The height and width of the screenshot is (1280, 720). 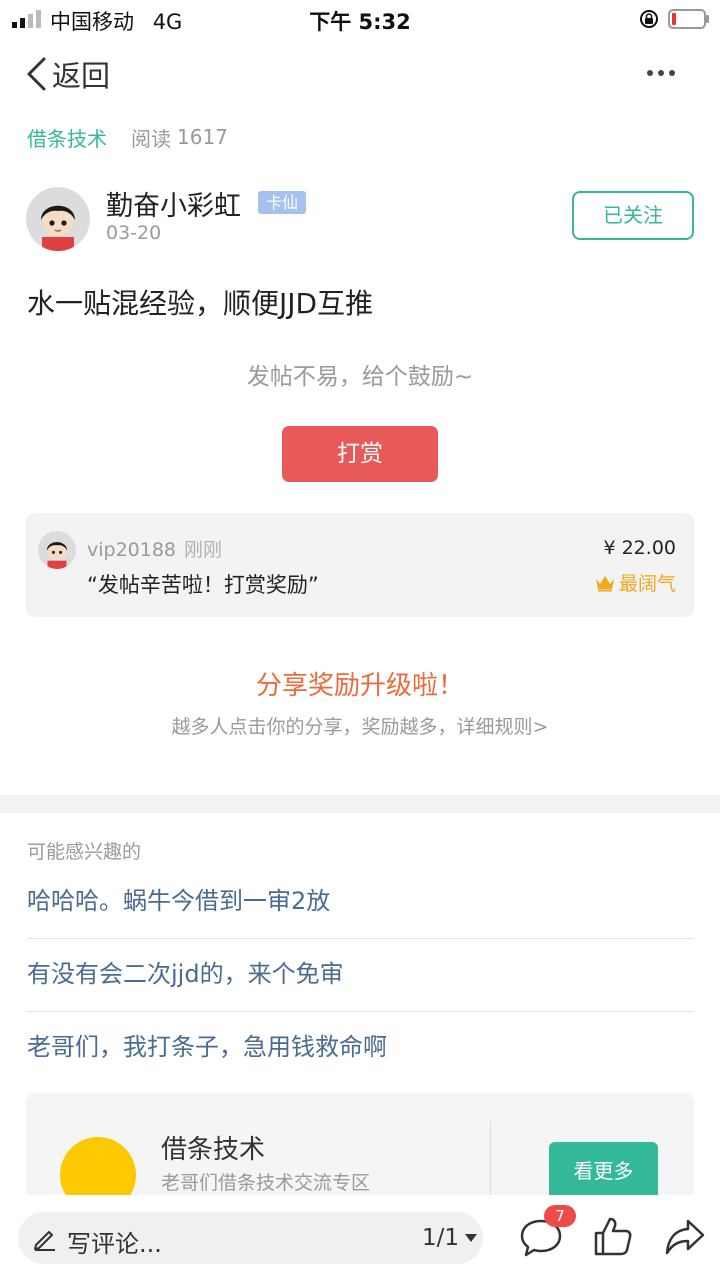 I want to click on rewarder-line: vip20188 刚刚, so click(x=154, y=548).